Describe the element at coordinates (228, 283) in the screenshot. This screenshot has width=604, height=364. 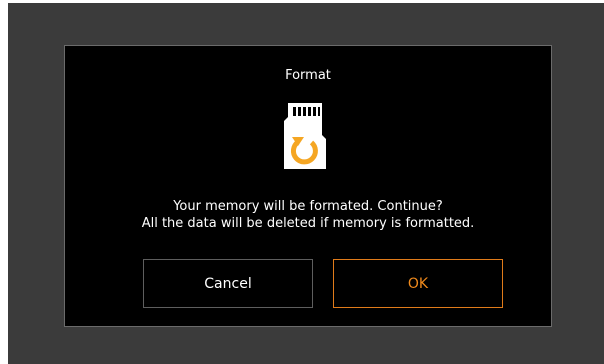
I see `cancel-button: Cancel` at that location.